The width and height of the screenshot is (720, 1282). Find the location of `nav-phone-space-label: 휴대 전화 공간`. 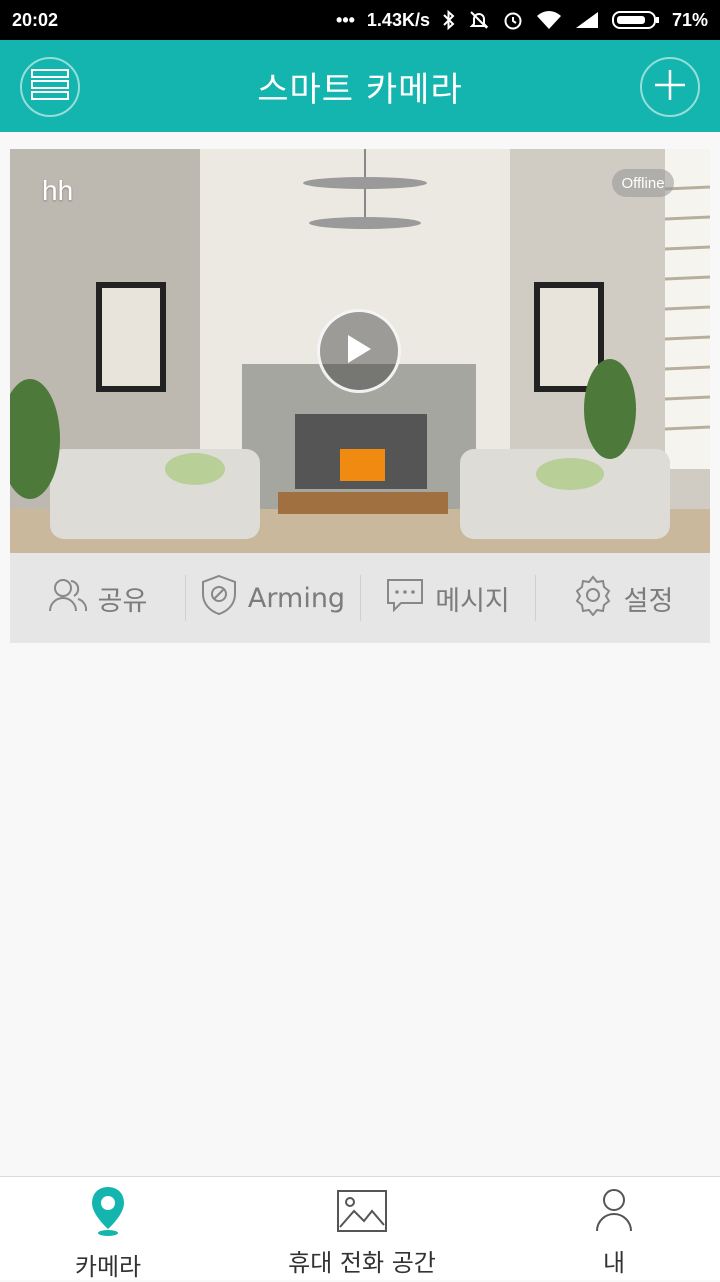

nav-phone-space-label: 휴대 전화 공간 is located at coordinates (362, 1263).